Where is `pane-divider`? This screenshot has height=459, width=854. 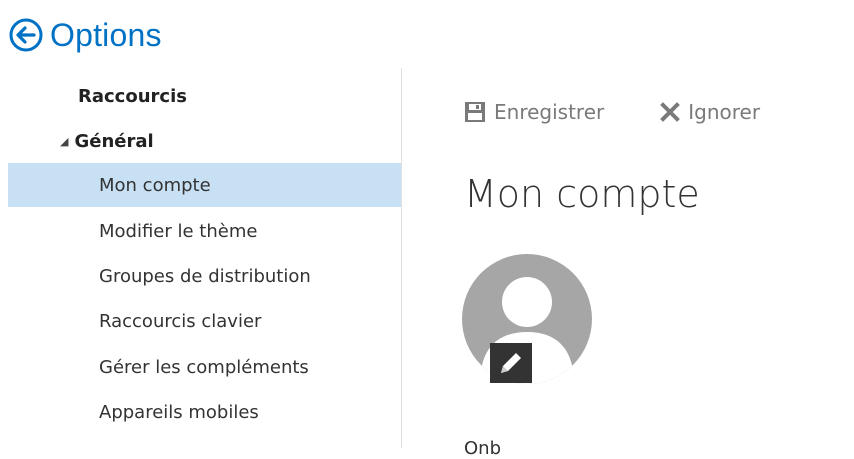 pane-divider is located at coordinates (401, 258).